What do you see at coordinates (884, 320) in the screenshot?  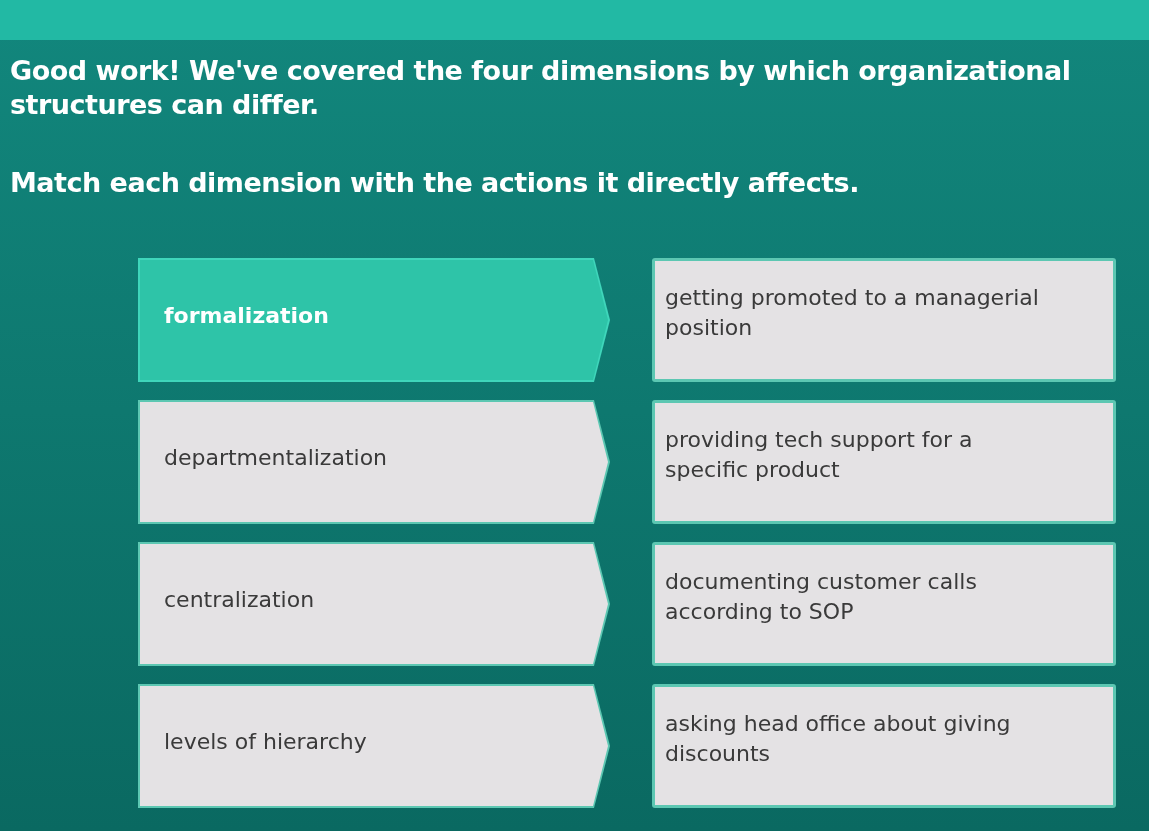 I see `action-card: getting promoted to a managerial position` at bounding box center [884, 320].